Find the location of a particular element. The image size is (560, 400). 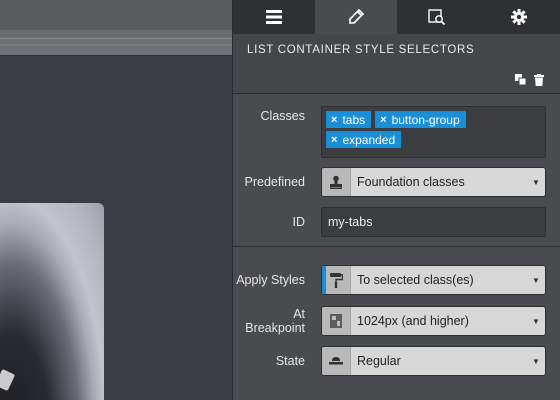

classes-input: × tabs × button-group × expanded is located at coordinates (433, 132).